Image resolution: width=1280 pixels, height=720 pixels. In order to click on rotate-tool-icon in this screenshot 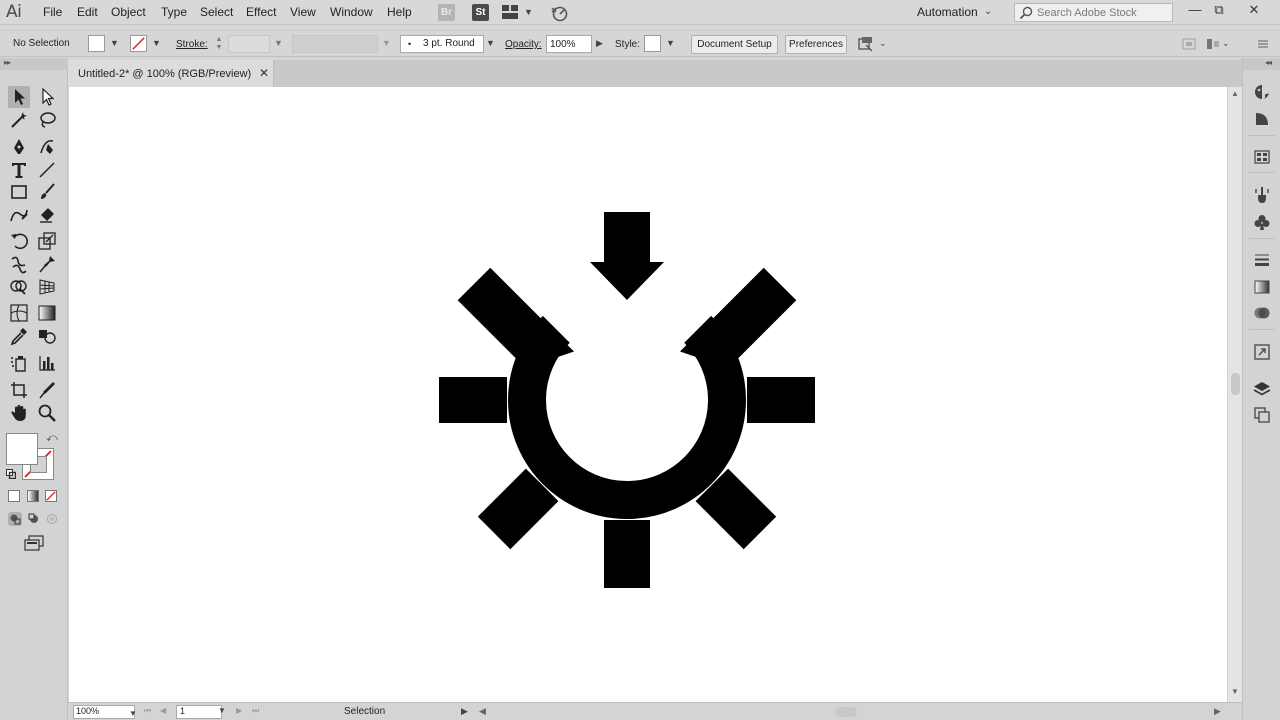, I will do `click(19, 241)`.